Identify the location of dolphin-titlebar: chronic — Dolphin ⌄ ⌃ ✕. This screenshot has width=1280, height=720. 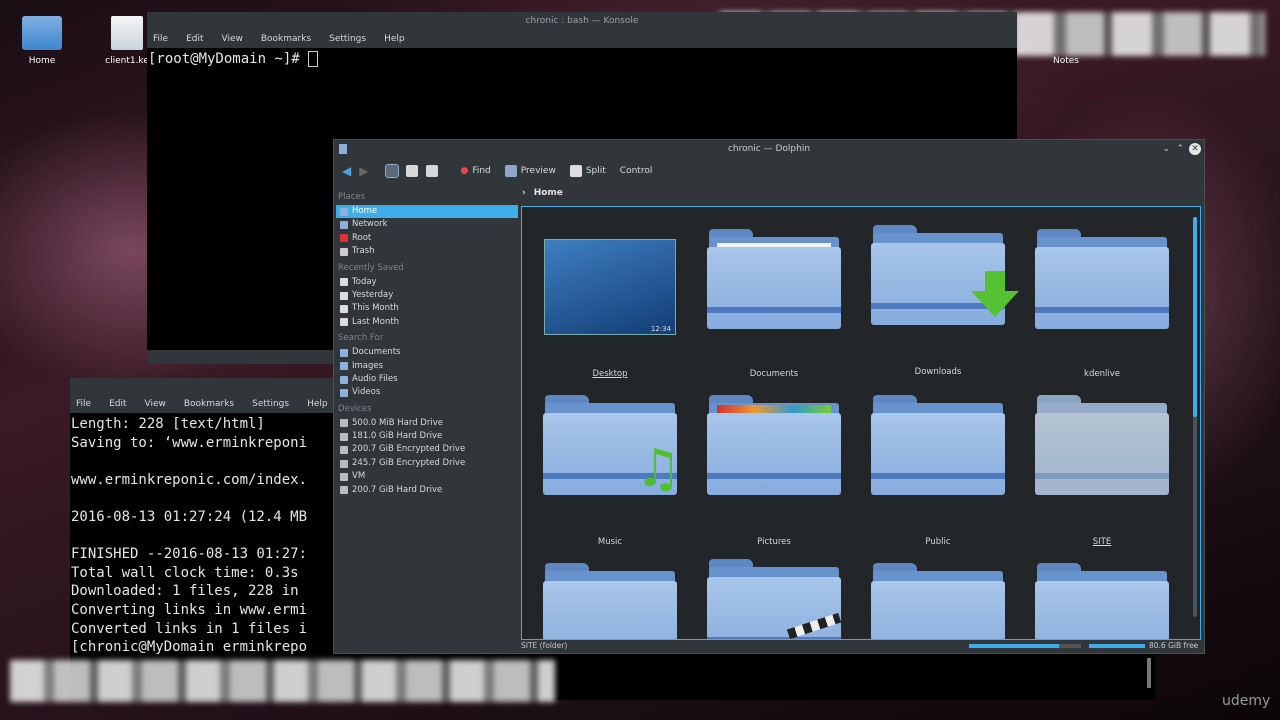
(769, 149).